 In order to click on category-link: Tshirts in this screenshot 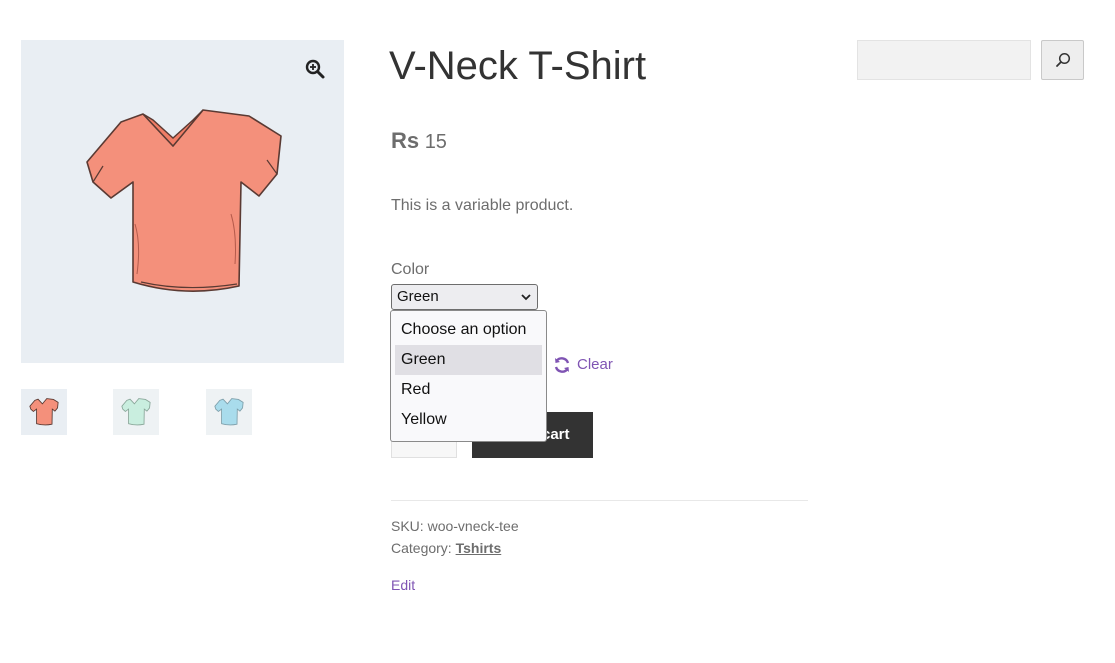, I will do `click(479, 548)`.